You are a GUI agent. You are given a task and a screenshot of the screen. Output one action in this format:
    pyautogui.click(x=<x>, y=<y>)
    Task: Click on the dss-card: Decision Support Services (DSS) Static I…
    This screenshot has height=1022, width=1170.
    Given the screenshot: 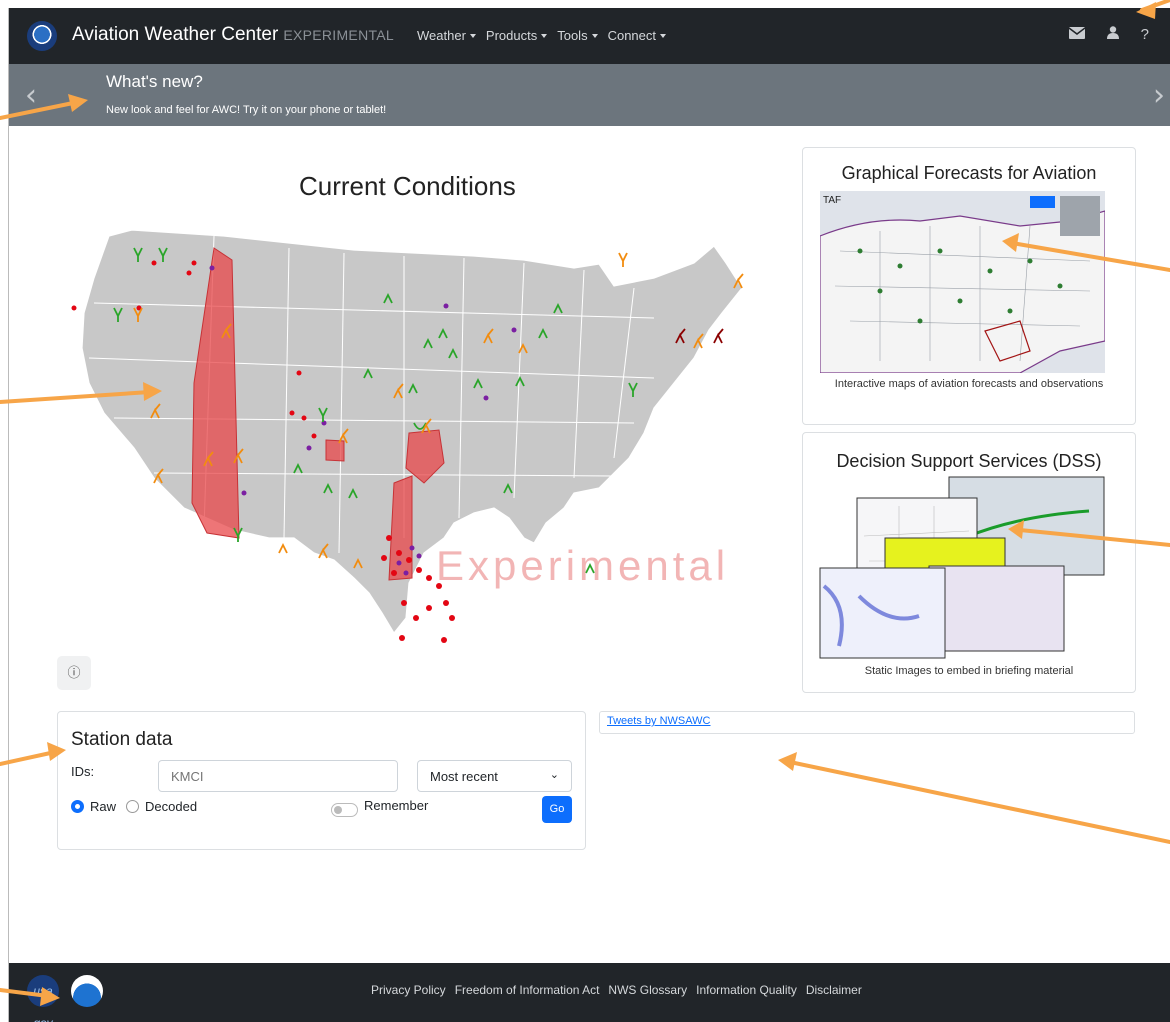 What is the action you would take?
    pyautogui.click(x=969, y=562)
    